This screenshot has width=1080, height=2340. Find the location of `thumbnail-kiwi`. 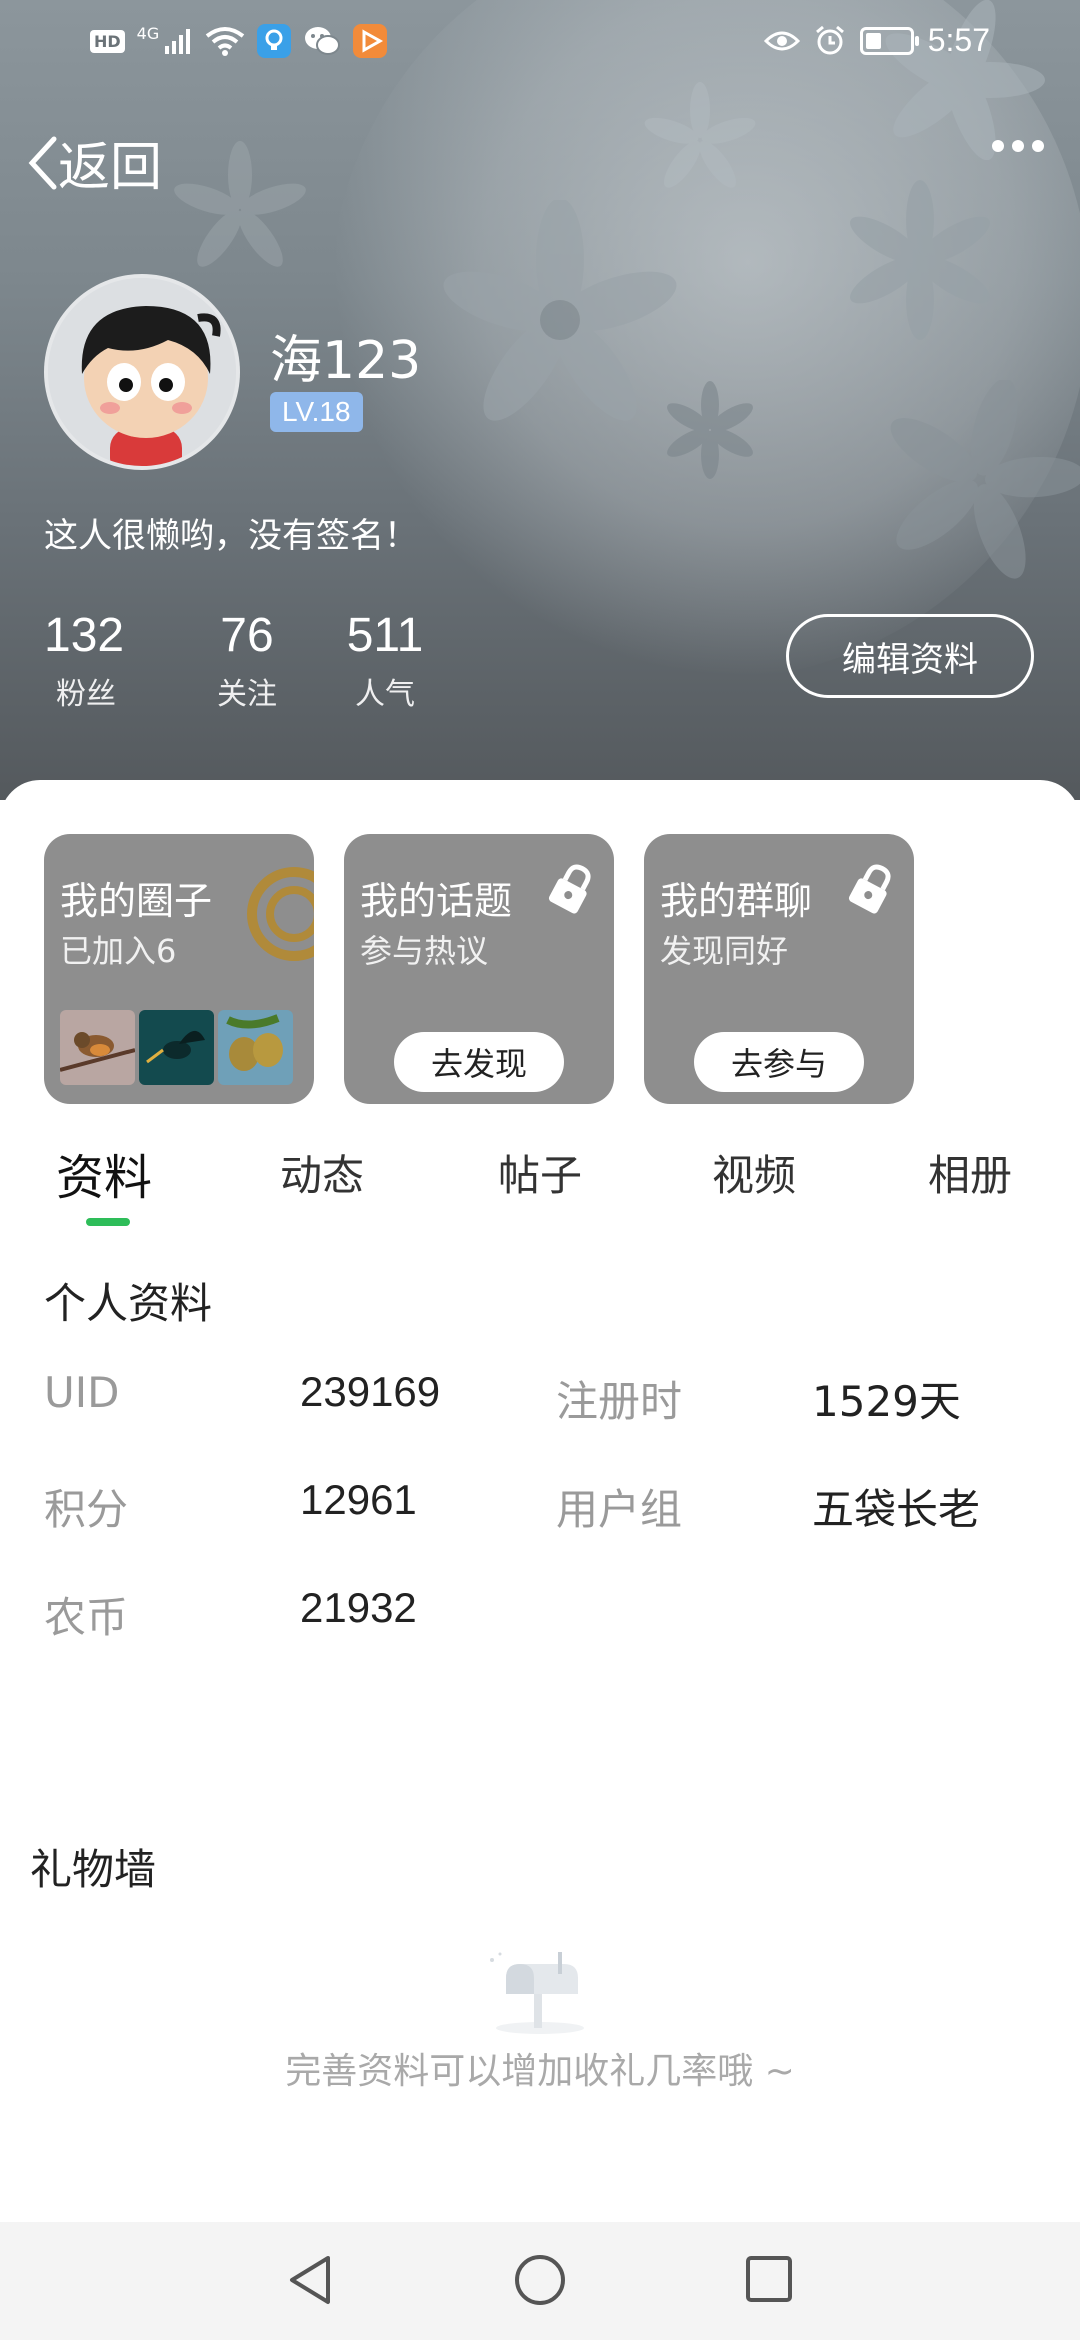

thumbnail-kiwi is located at coordinates (255, 1047).